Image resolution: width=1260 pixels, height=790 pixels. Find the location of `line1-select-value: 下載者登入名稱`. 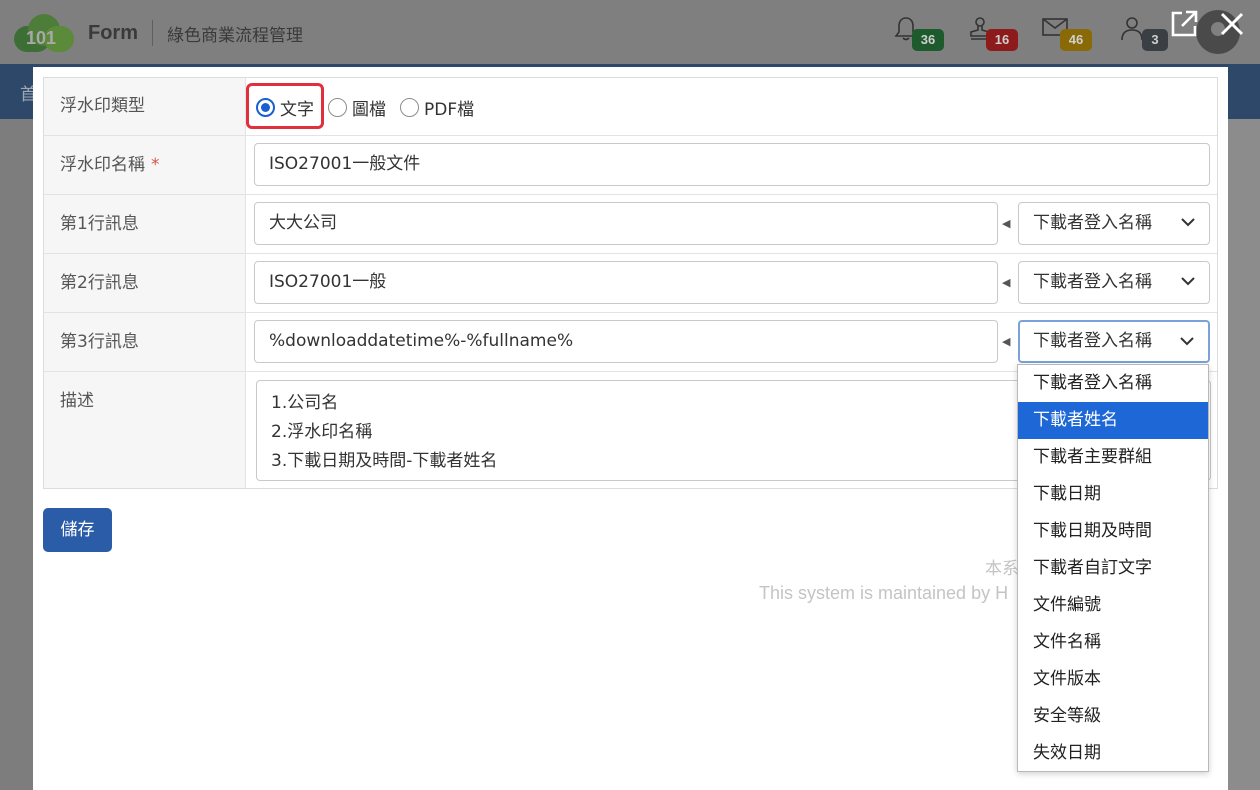

line1-select-value: 下載者登入名稱 is located at coordinates (1092, 223).